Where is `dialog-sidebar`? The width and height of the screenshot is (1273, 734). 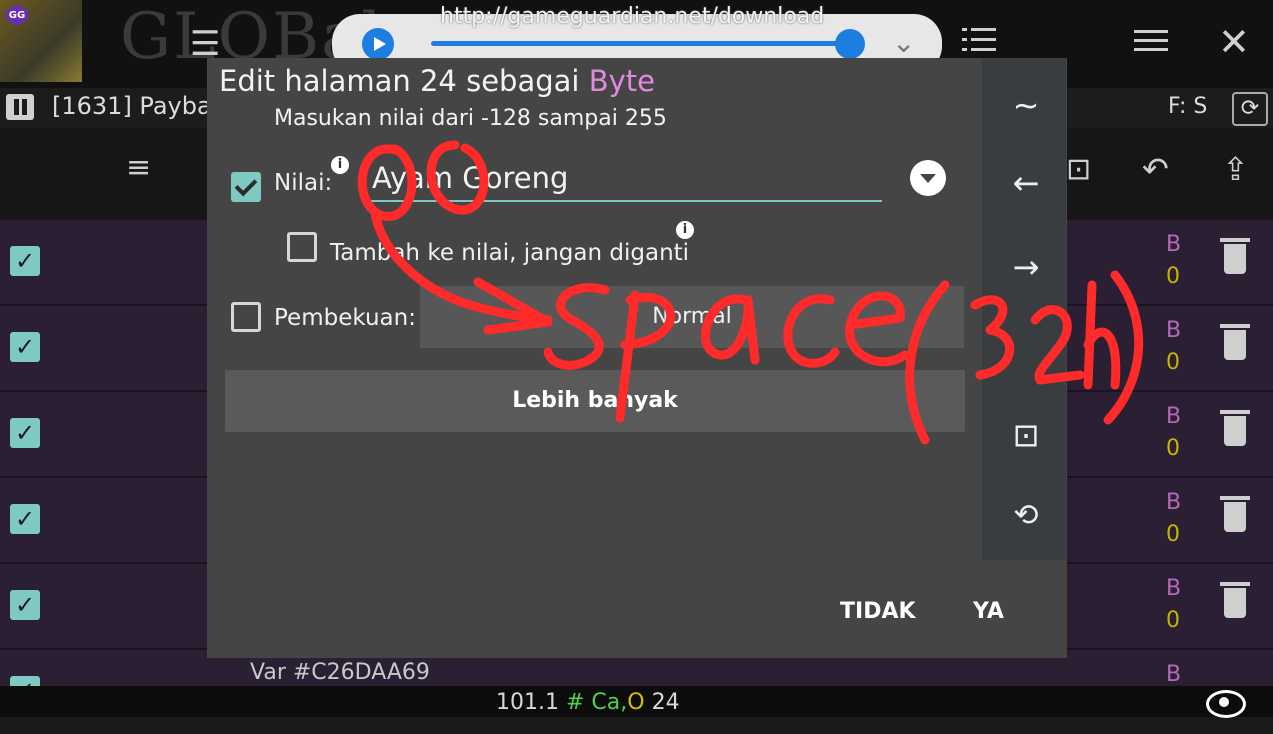
dialog-sidebar is located at coordinates (1024, 309).